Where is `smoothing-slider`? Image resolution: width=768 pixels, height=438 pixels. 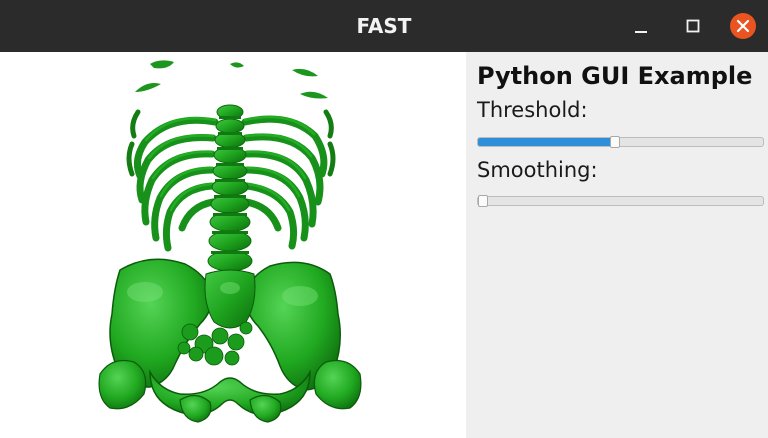
smoothing-slider is located at coordinates (620, 201).